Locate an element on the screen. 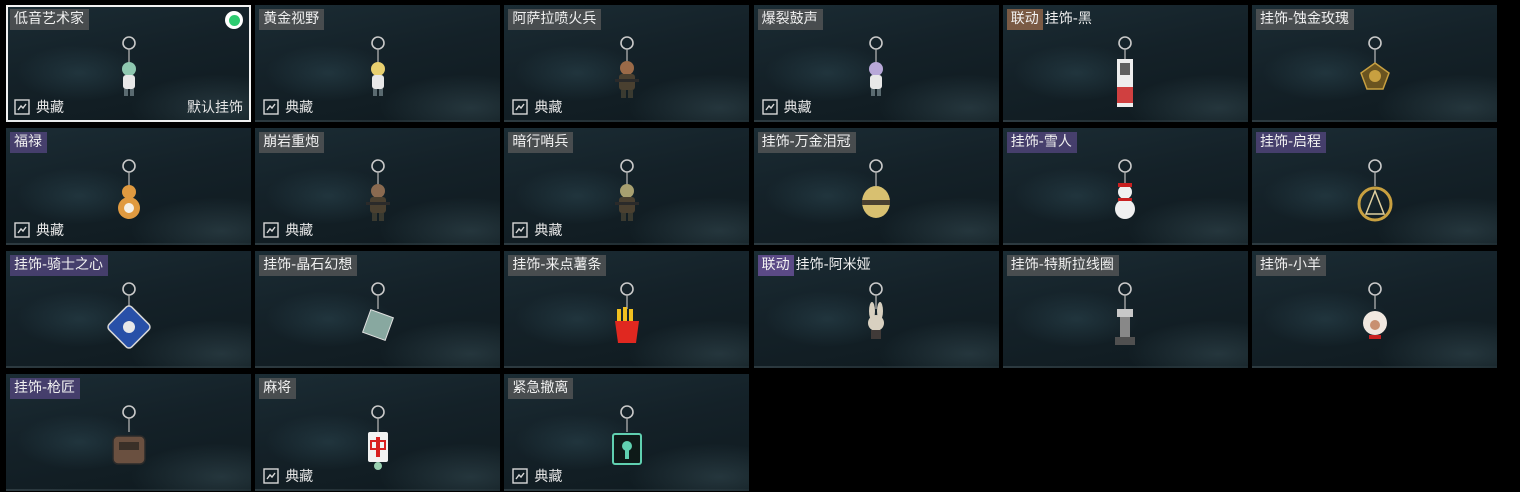  charm-name: 爆裂鼓声 is located at coordinates (790, 19).